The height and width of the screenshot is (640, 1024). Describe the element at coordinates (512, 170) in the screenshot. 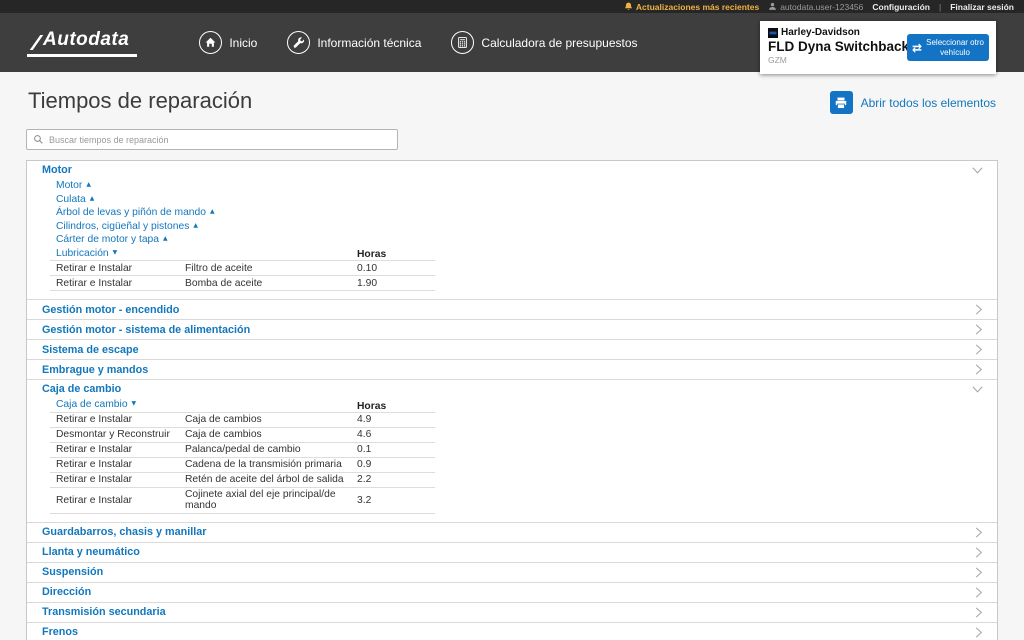

I see `section-header: Motor` at that location.